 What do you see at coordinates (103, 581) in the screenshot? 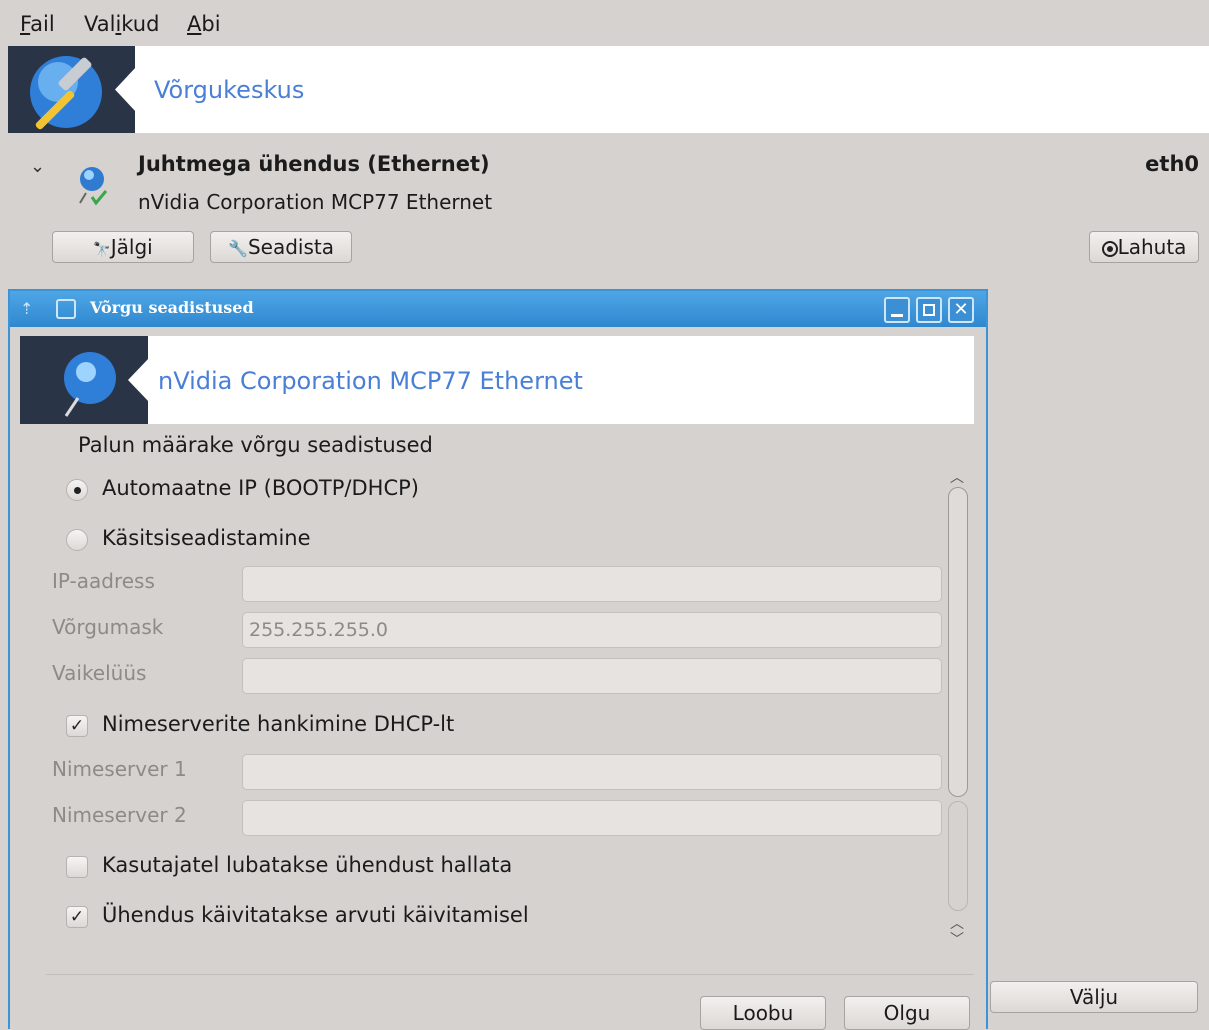
I see `ip-address-label: IP-aadress` at bounding box center [103, 581].